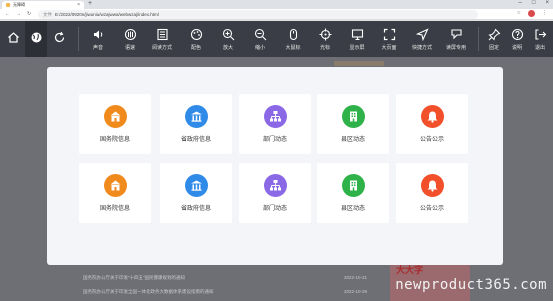 This screenshot has width=553, height=301. I want to click on home-icon, so click(13, 37).